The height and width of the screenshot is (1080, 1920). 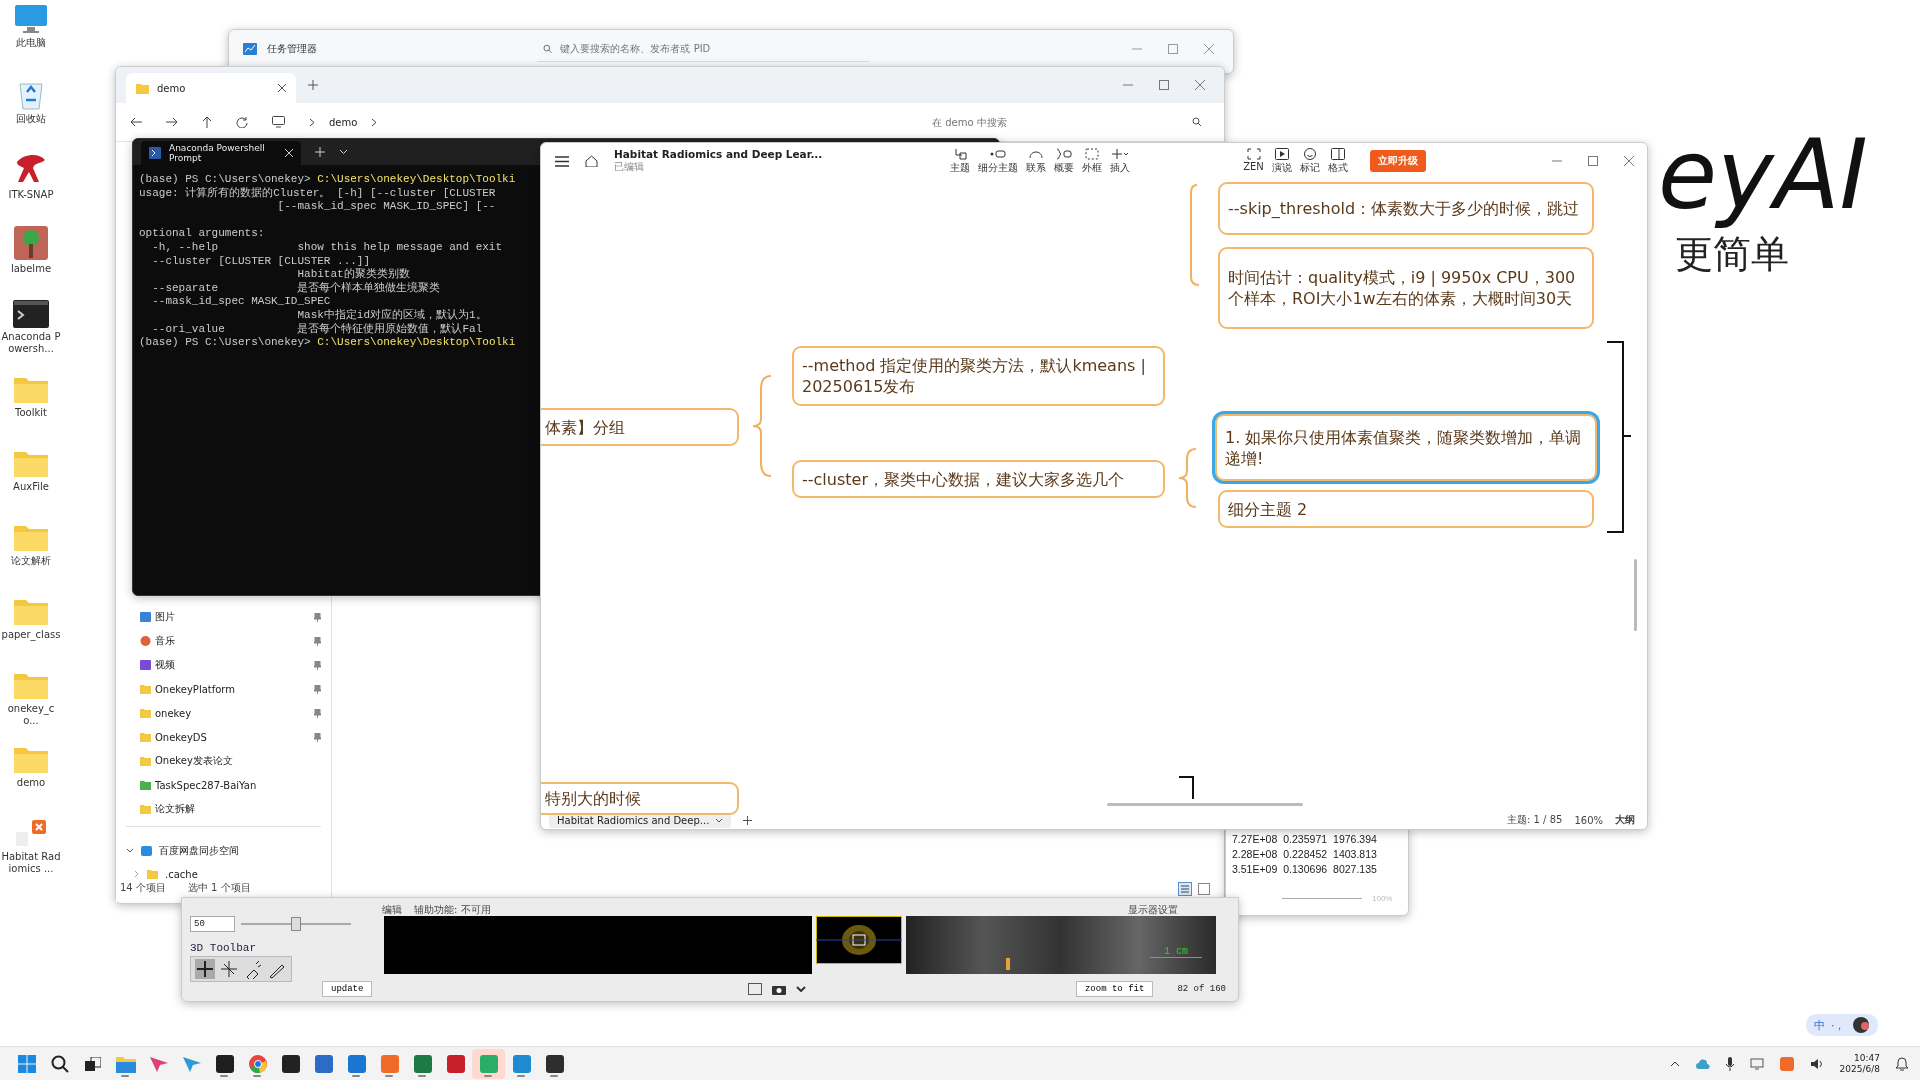 What do you see at coordinates (711, 48) in the screenshot?
I see `search-field: 键入要搜索的名称、发布者或 PID` at bounding box center [711, 48].